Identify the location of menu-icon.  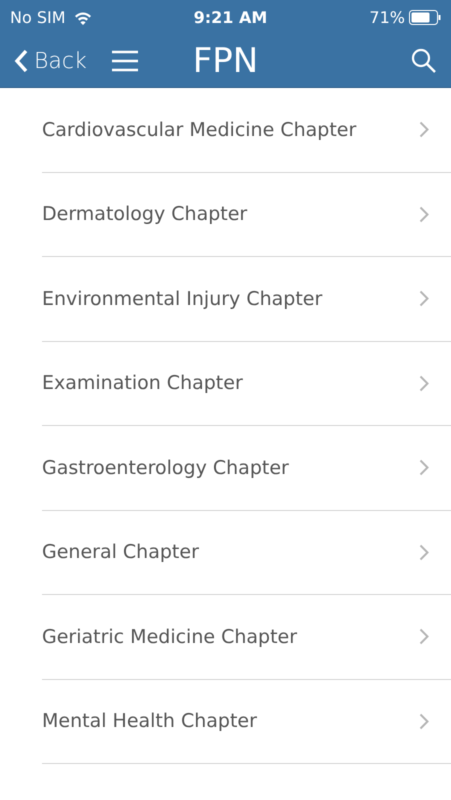
(124, 61).